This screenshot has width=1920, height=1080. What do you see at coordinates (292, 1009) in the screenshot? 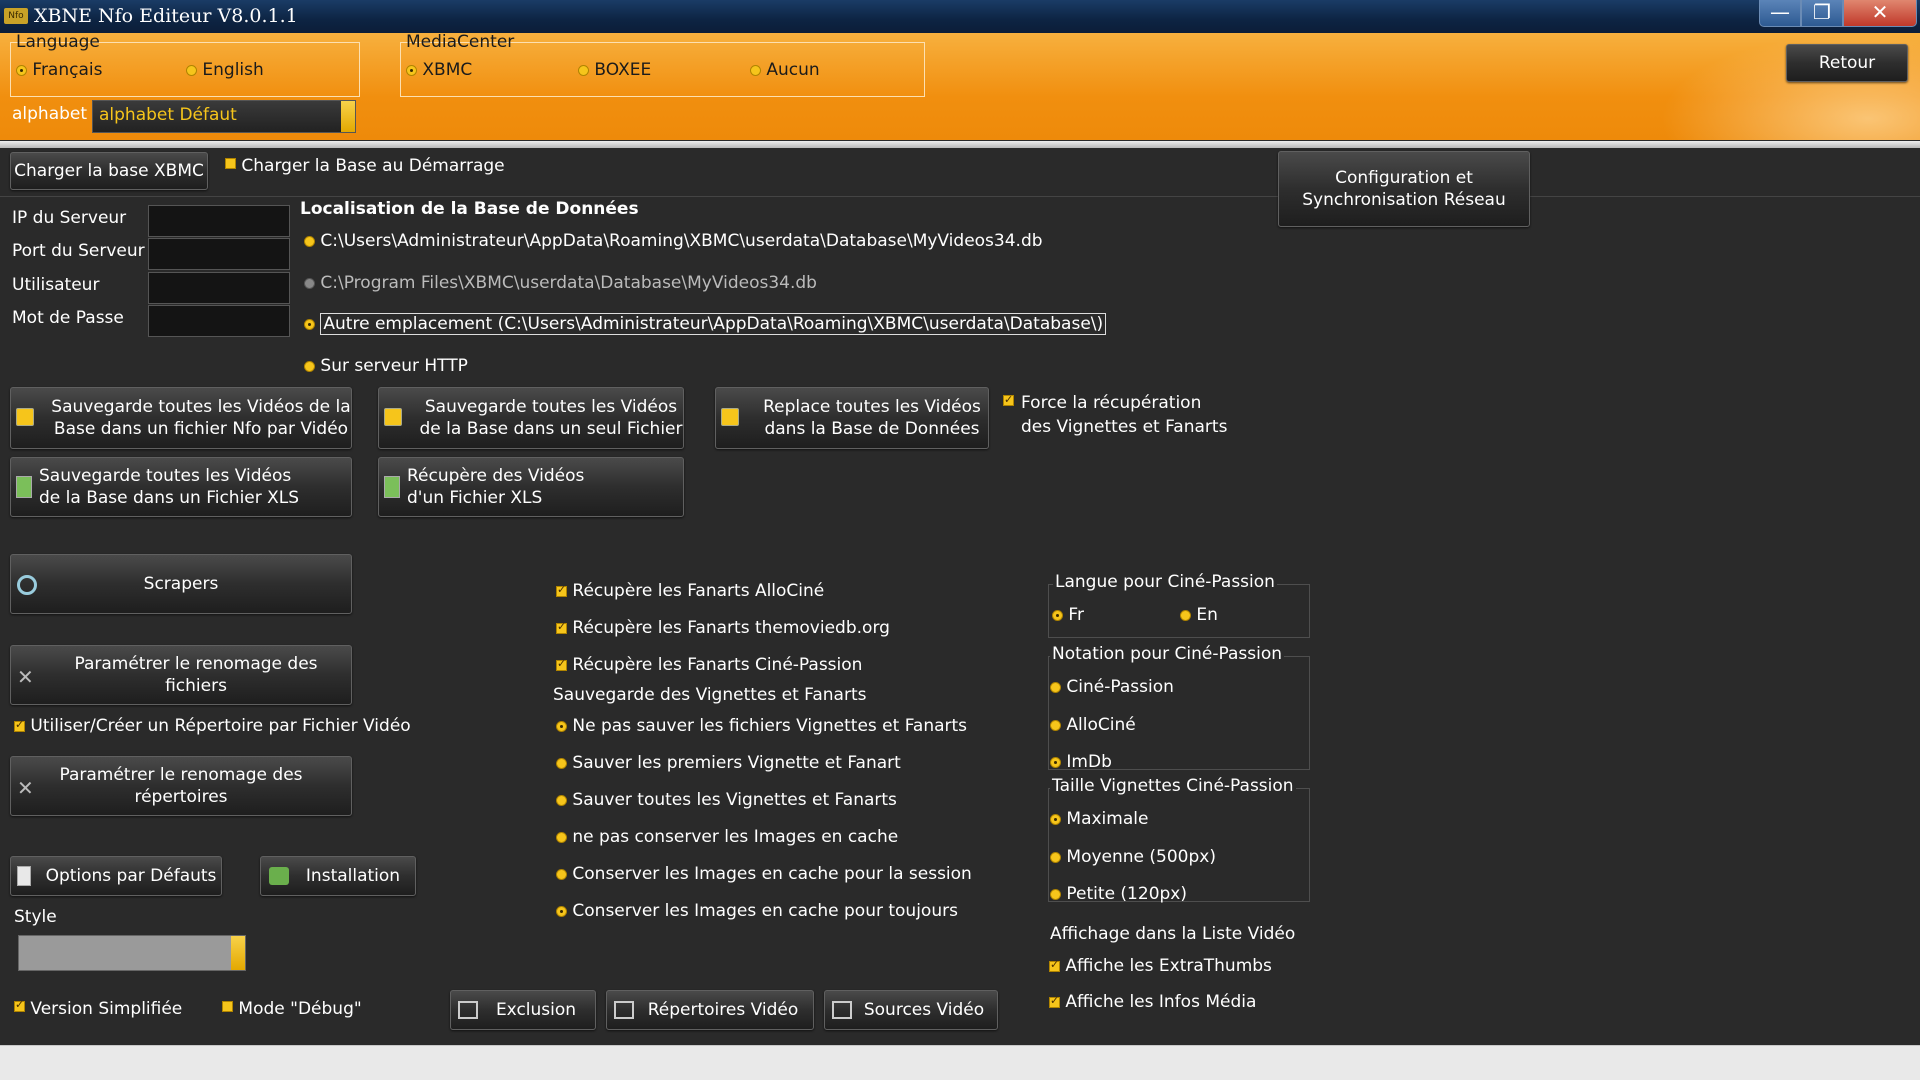
I see `debug-mode-checkbox: Mode "Débug"` at bounding box center [292, 1009].